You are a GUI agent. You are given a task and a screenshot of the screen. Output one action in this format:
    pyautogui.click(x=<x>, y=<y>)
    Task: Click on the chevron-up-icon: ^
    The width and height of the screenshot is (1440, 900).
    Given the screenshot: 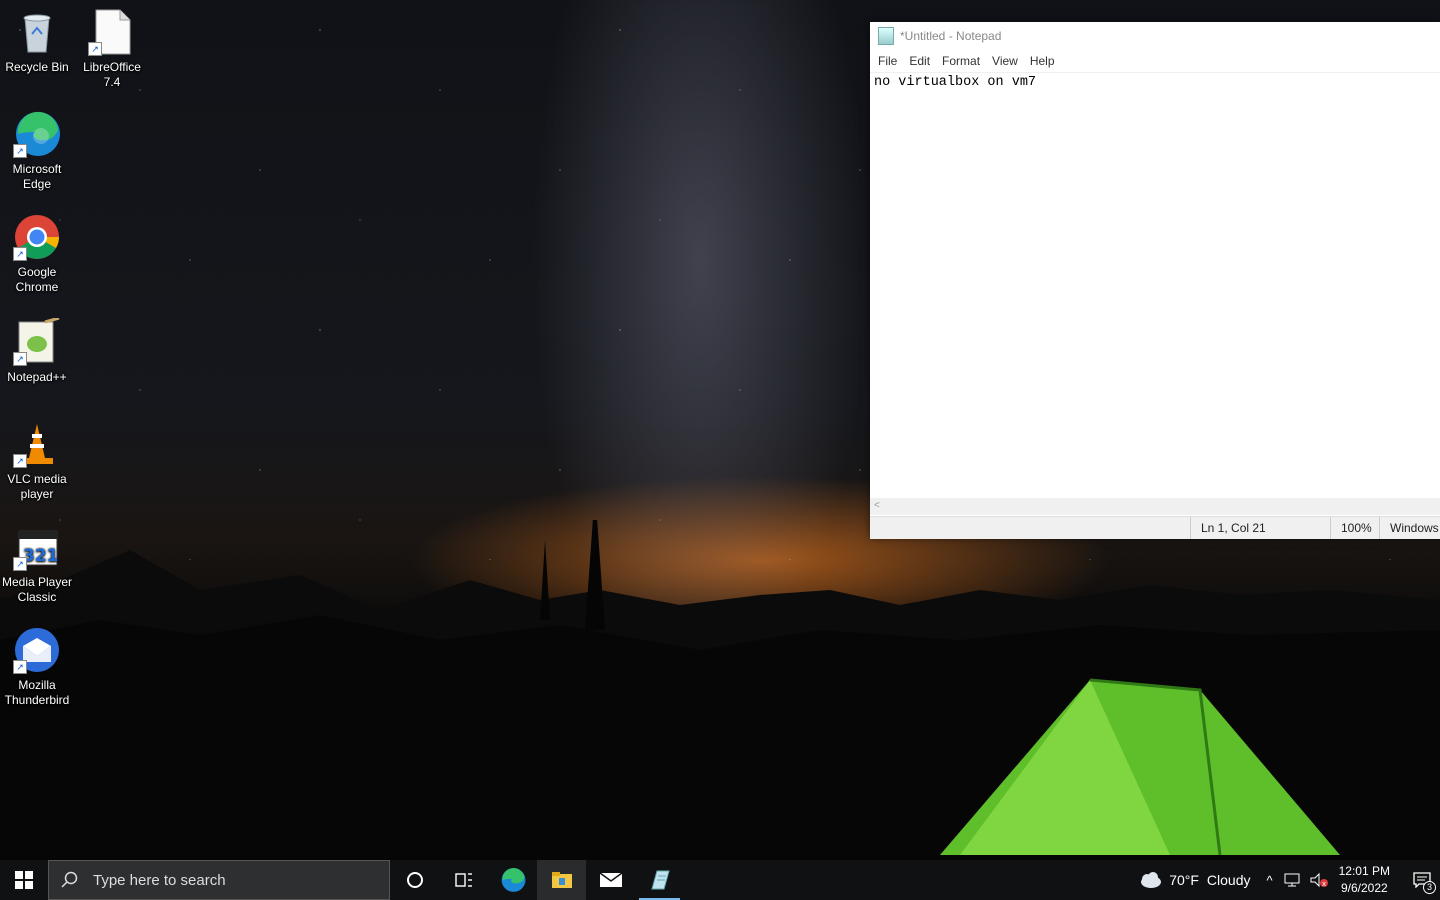 What is the action you would take?
    pyautogui.click(x=1270, y=880)
    